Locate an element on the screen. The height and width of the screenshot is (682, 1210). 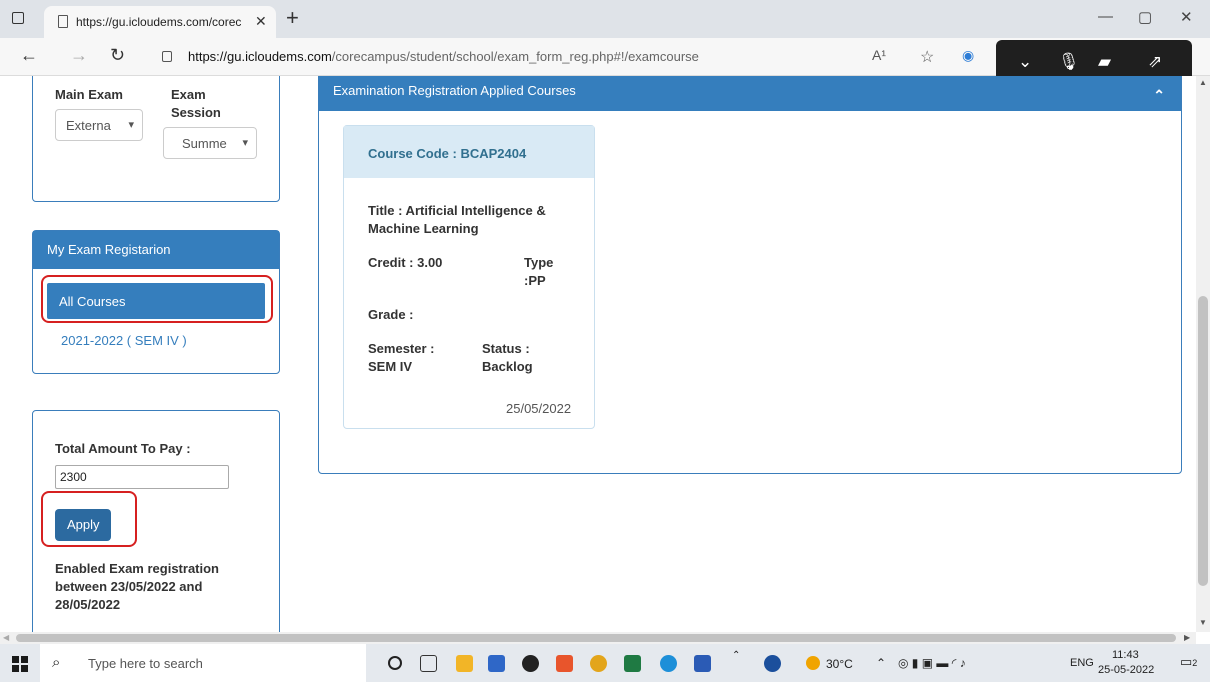
semester-label: Semester : is located at coordinates (401, 348).